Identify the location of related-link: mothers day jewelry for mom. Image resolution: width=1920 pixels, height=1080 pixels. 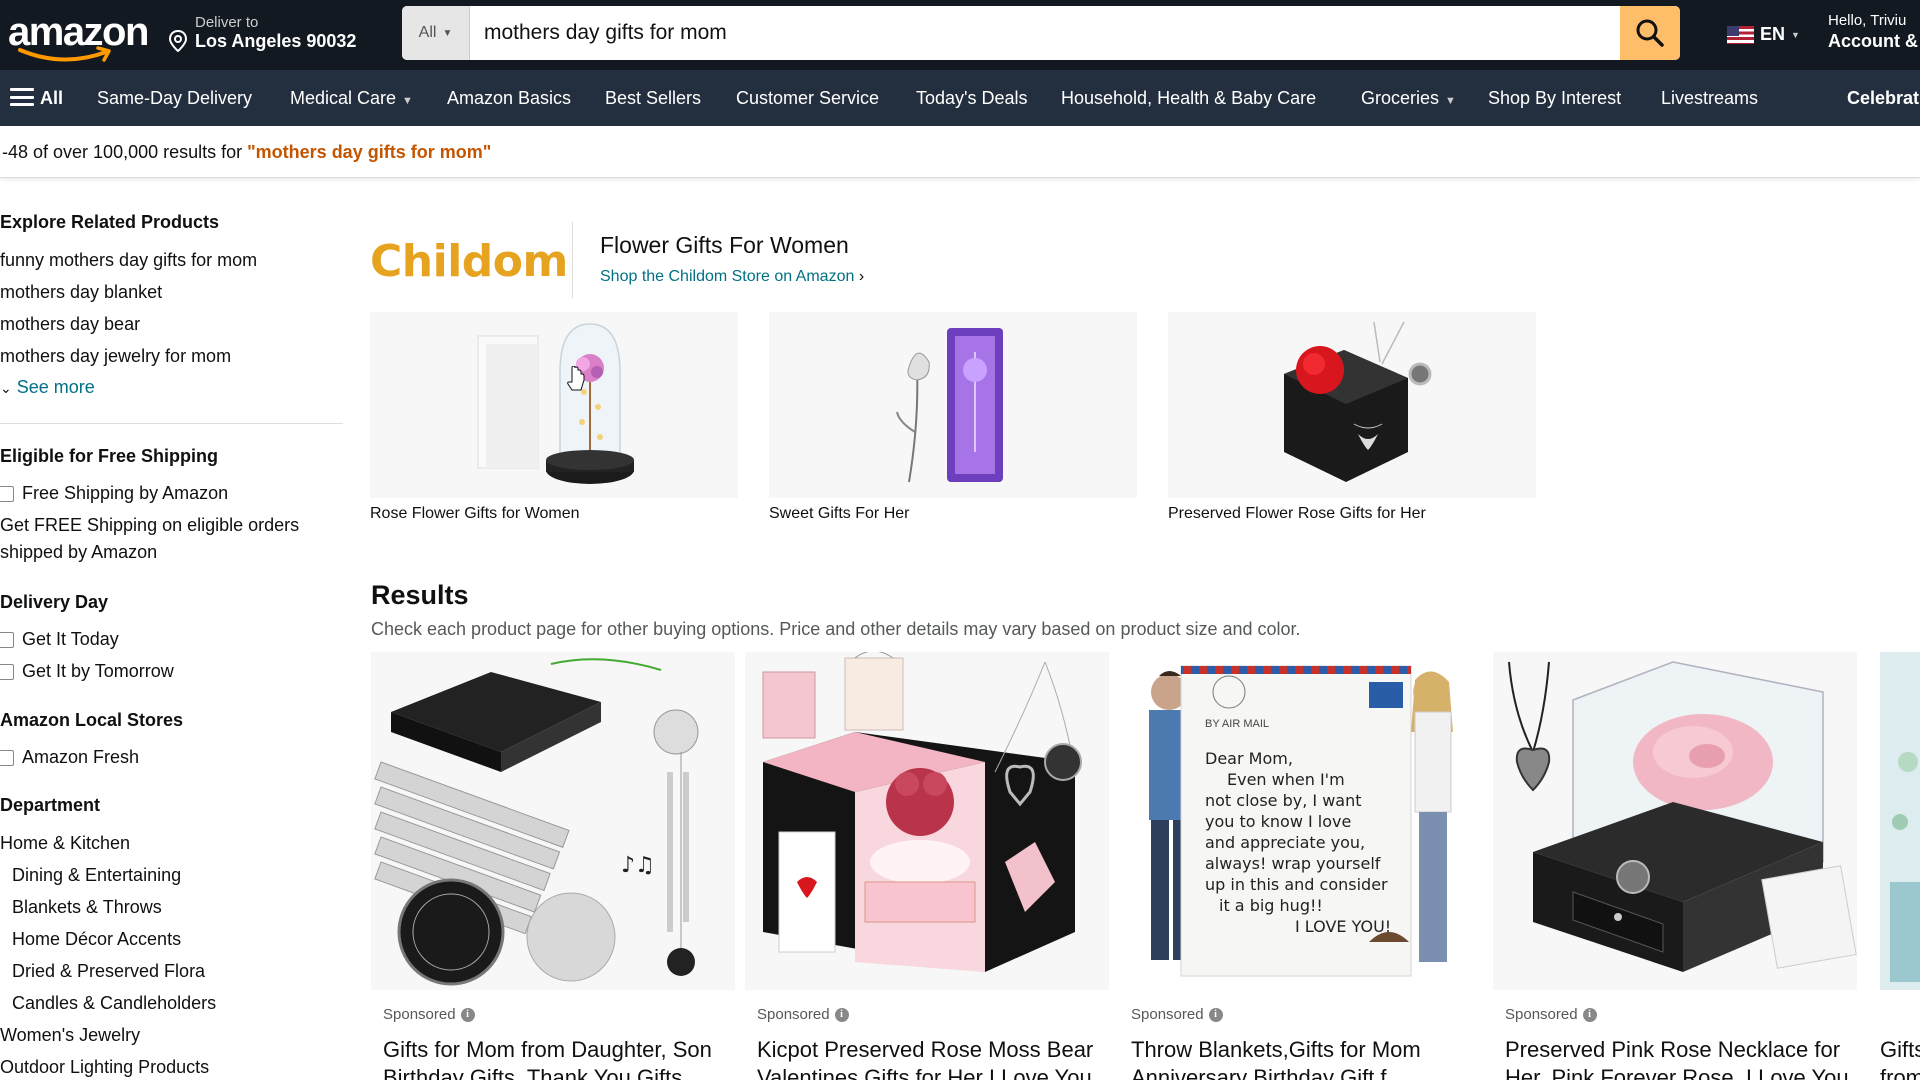
(115, 356).